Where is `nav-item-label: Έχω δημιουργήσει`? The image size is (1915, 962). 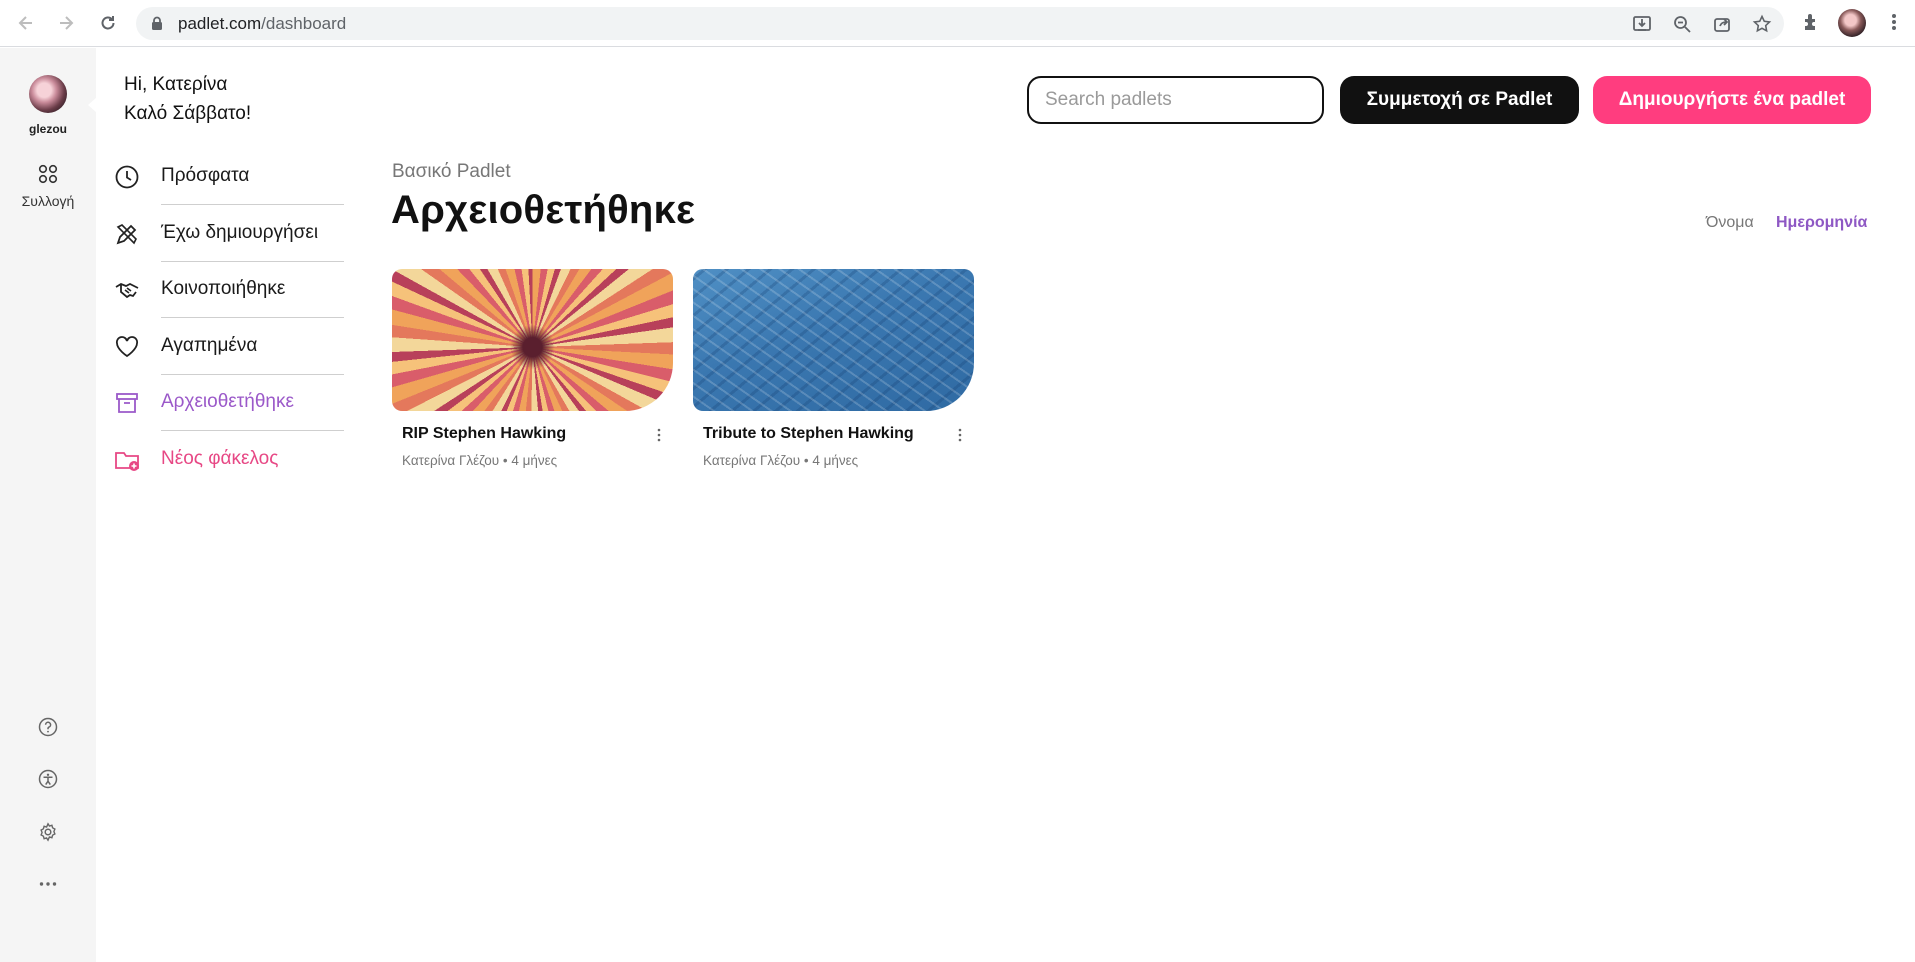 nav-item-label: Έχω δημιουργήσει is located at coordinates (240, 232).